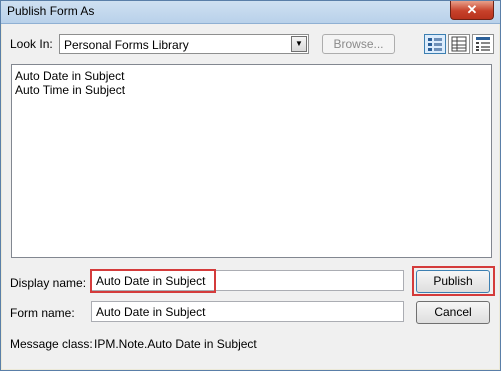 The width and height of the screenshot is (503, 373). What do you see at coordinates (70, 90) in the screenshot?
I see `list-item: Auto Time in Subject` at bounding box center [70, 90].